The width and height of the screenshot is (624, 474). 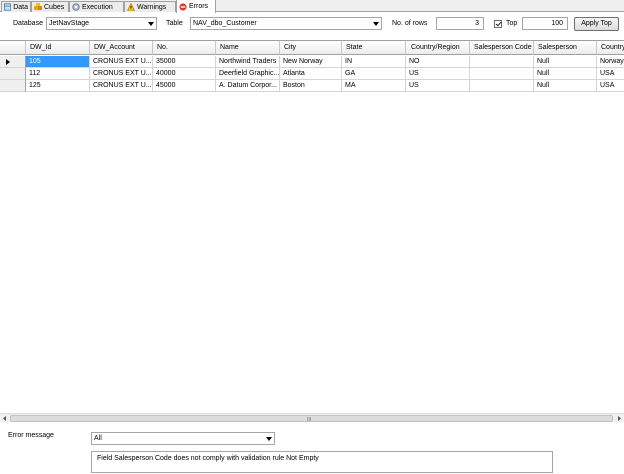 What do you see at coordinates (28, 23) in the screenshot?
I see `database-label: Database` at bounding box center [28, 23].